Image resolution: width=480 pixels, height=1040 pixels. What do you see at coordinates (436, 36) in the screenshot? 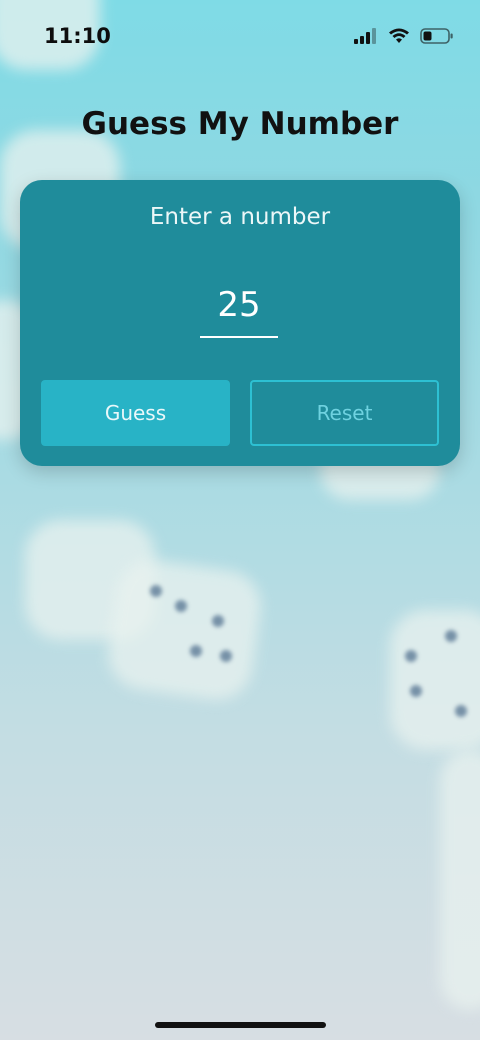
I see `battery-icon` at bounding box center [436, 36].